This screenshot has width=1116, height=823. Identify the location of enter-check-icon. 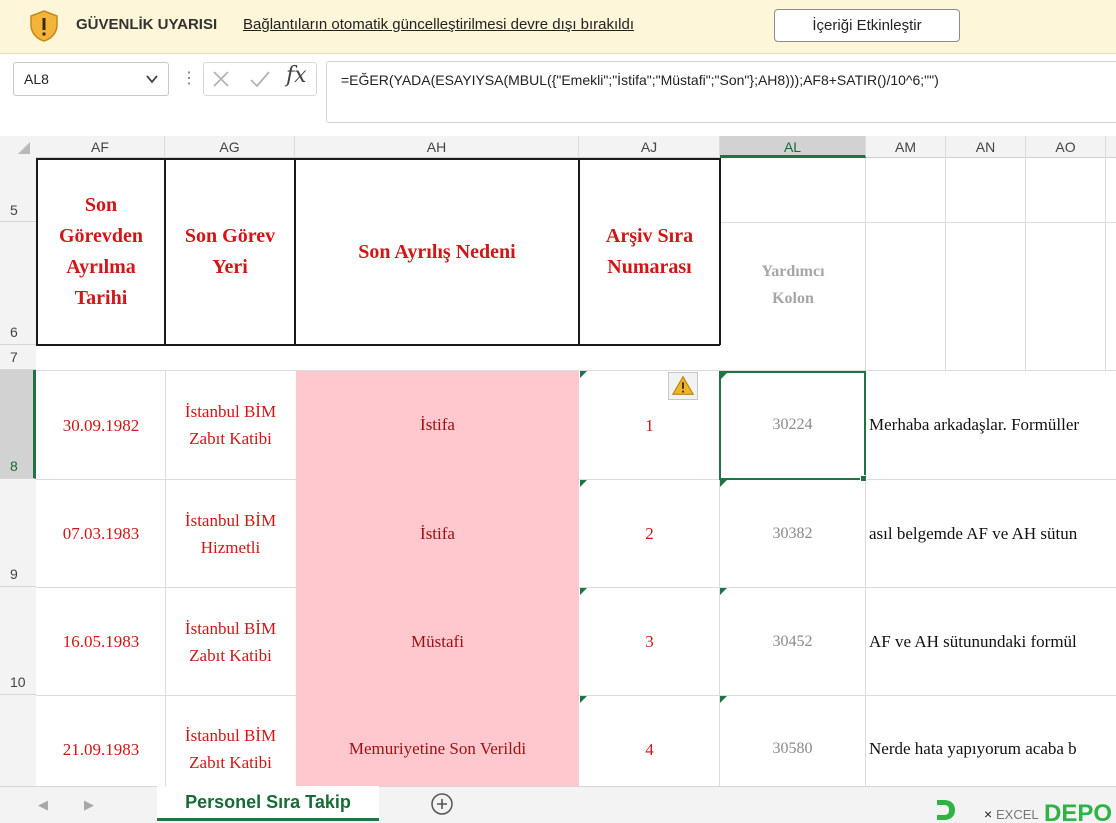
(260, 79).